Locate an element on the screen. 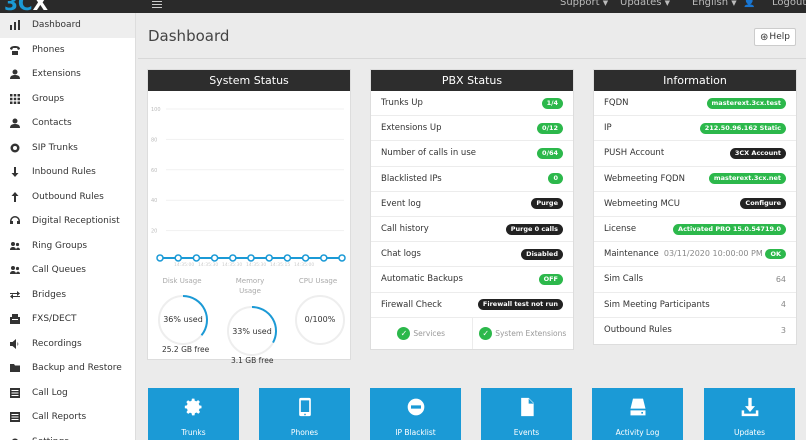 The height and width of the screenshot is (440, 806). sidebar-item-inbound-rules: Inbound Rules is located at coordinates (67, 172).